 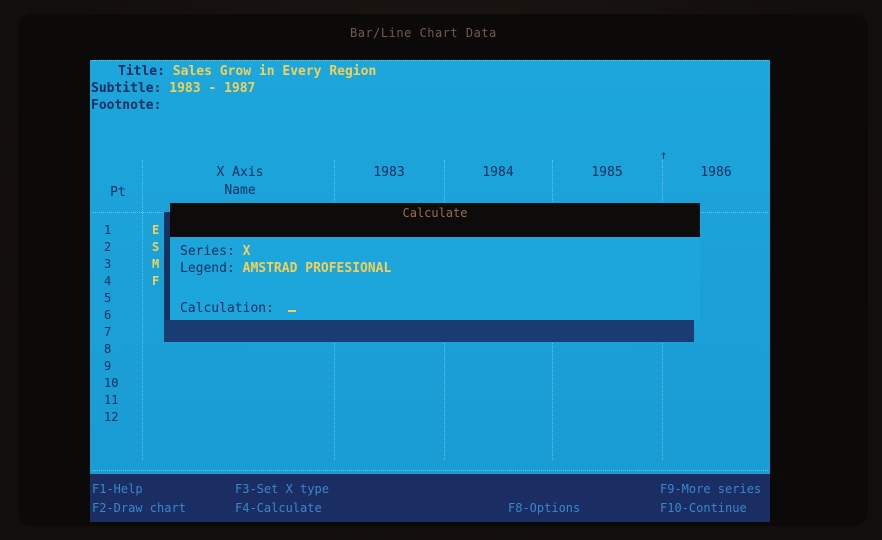 What do you see at coordinates (716, 172) in the screenshot?
I see `year-column-1986: 1986` at bounding box center [716, 172].